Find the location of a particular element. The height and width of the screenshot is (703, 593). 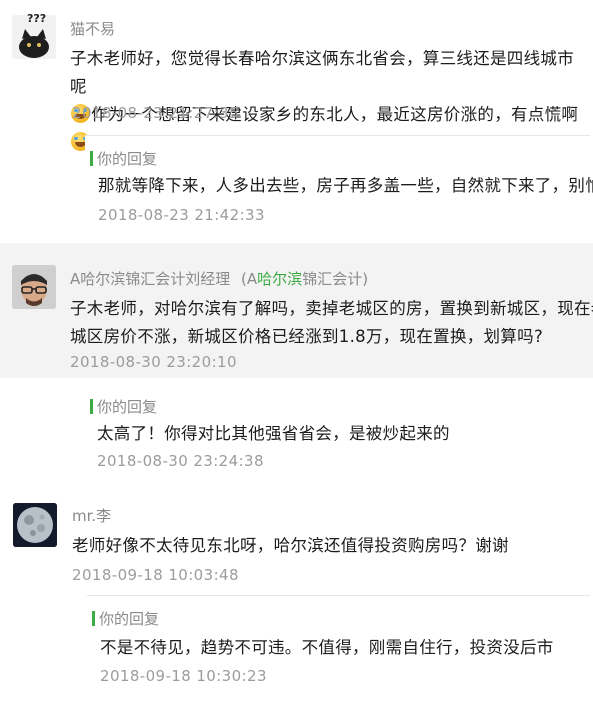

moon-avatar-icon is located at coordinates (35, 525).